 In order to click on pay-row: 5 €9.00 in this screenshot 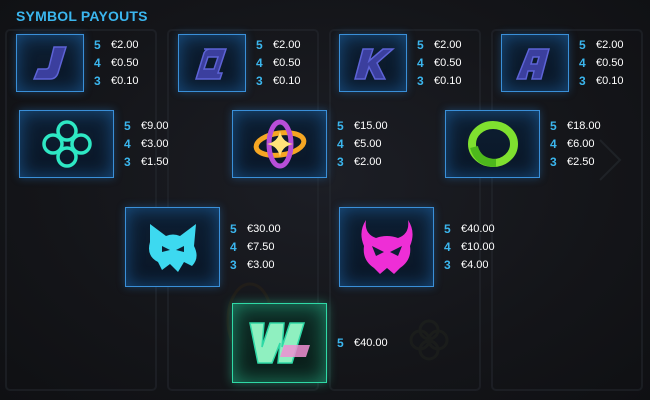, I will do `click(146, 126)`.